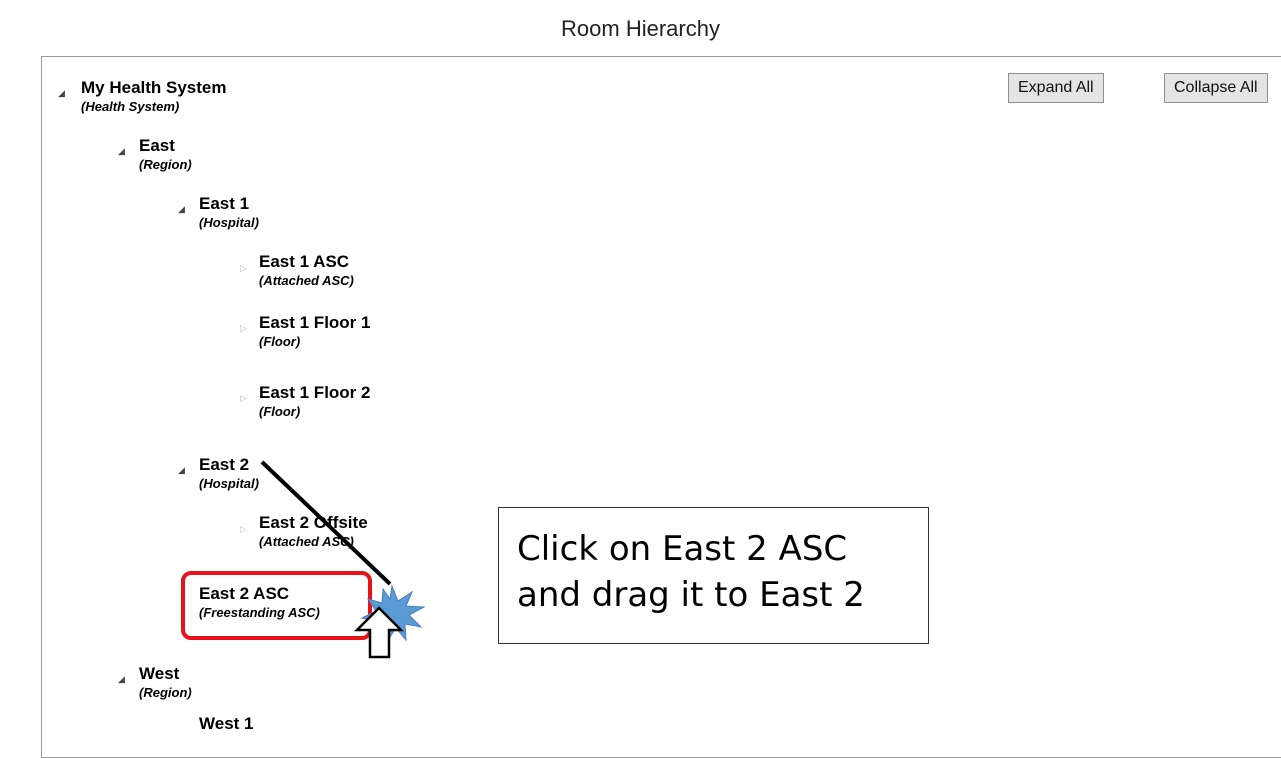  What do you see at coordinates (691, 595) in the screenshot?
I see `callout-line-2: and drag it to East 2` at bounding box center [691, 595].